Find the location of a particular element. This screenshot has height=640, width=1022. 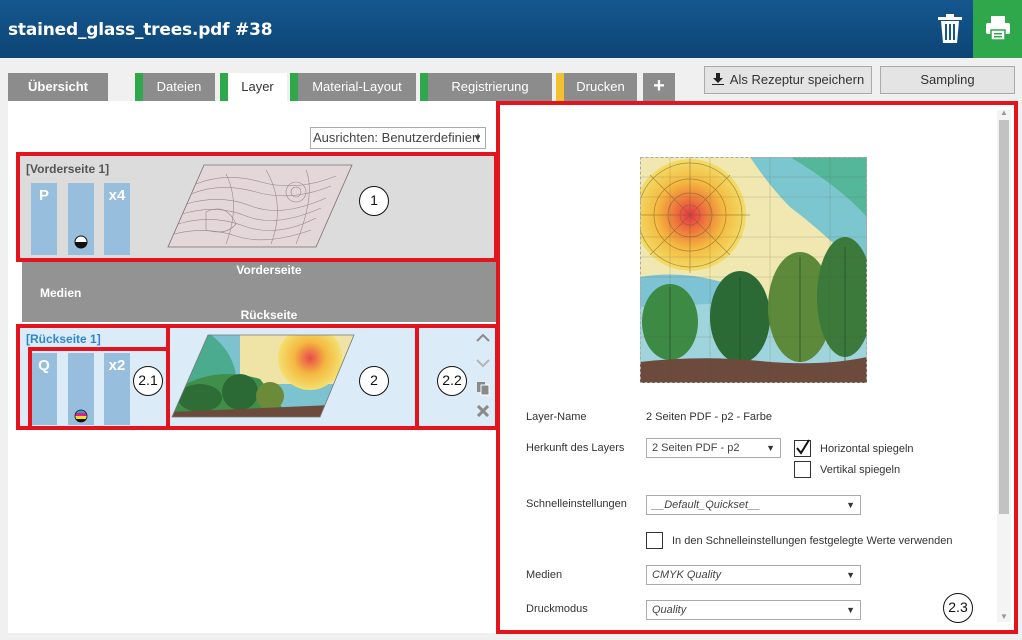

media-band-label: Medien is located at coordinates (61, 293).